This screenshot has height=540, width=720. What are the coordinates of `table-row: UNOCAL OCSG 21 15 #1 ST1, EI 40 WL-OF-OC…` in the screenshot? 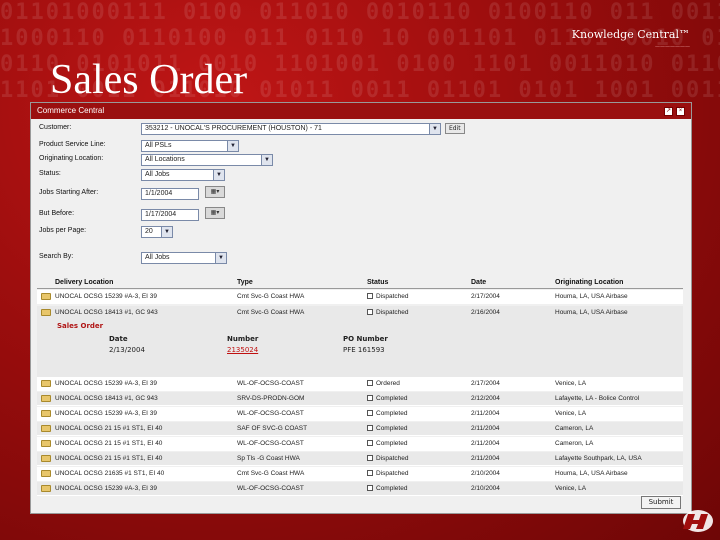 It's located at (360, 444).